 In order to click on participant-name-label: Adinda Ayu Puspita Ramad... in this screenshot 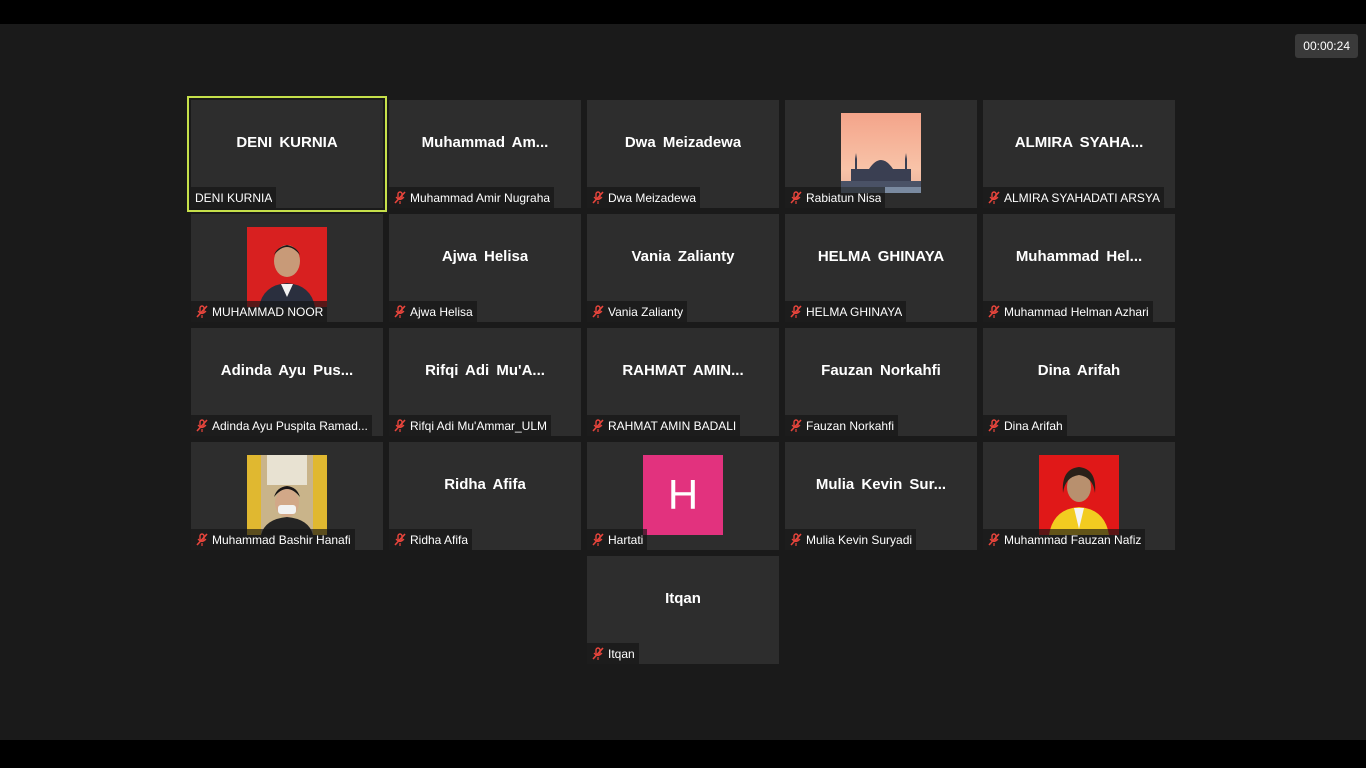, I will do `click(281, 425)`.